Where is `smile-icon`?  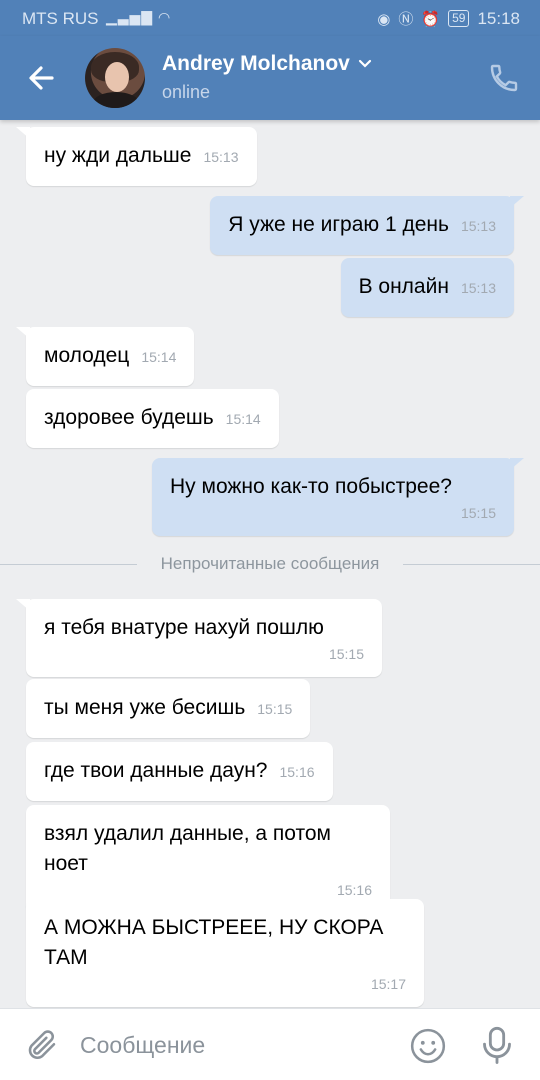 smile-icon is located at coordinates (428, 1046).